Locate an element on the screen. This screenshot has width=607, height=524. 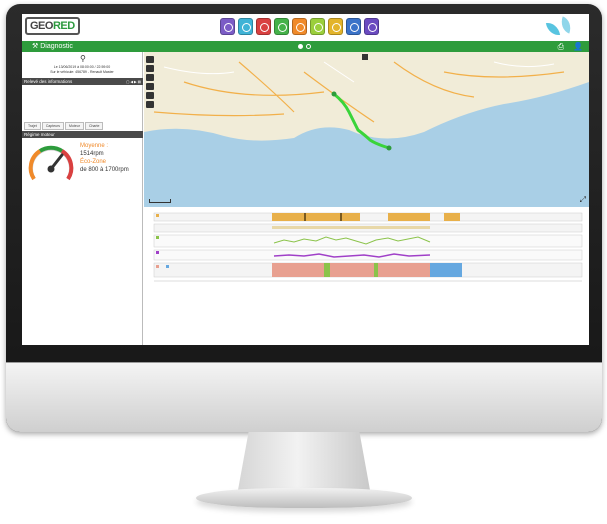
chart-icon is located at coordinates (281, 26).